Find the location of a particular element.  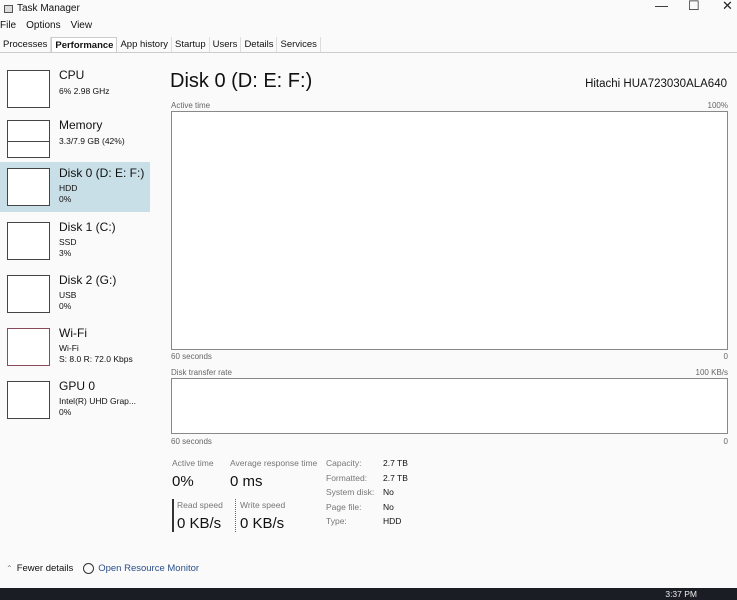

memory-thumbnail is located at coordinates (28, 139).